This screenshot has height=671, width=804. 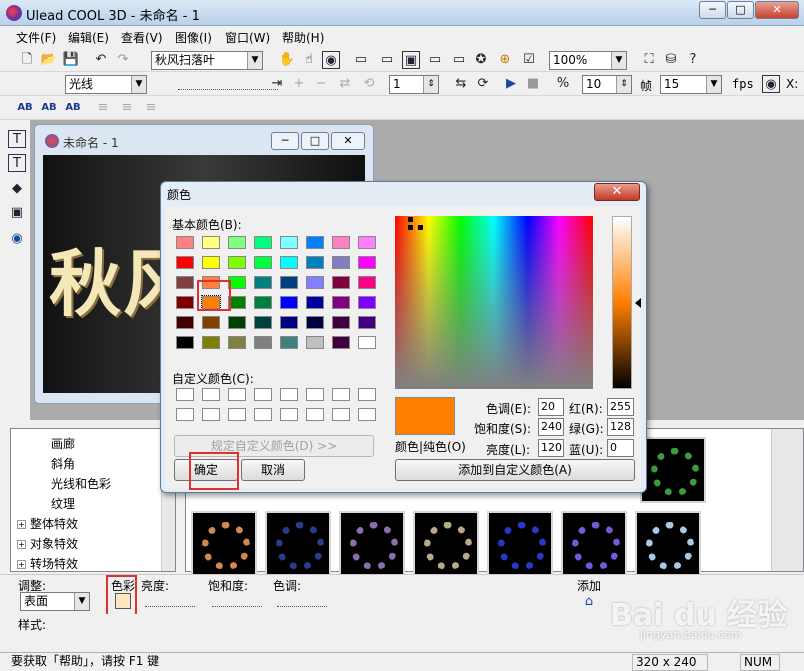 I want to click on cancel-button: 取消, so click(x=273, y=470).